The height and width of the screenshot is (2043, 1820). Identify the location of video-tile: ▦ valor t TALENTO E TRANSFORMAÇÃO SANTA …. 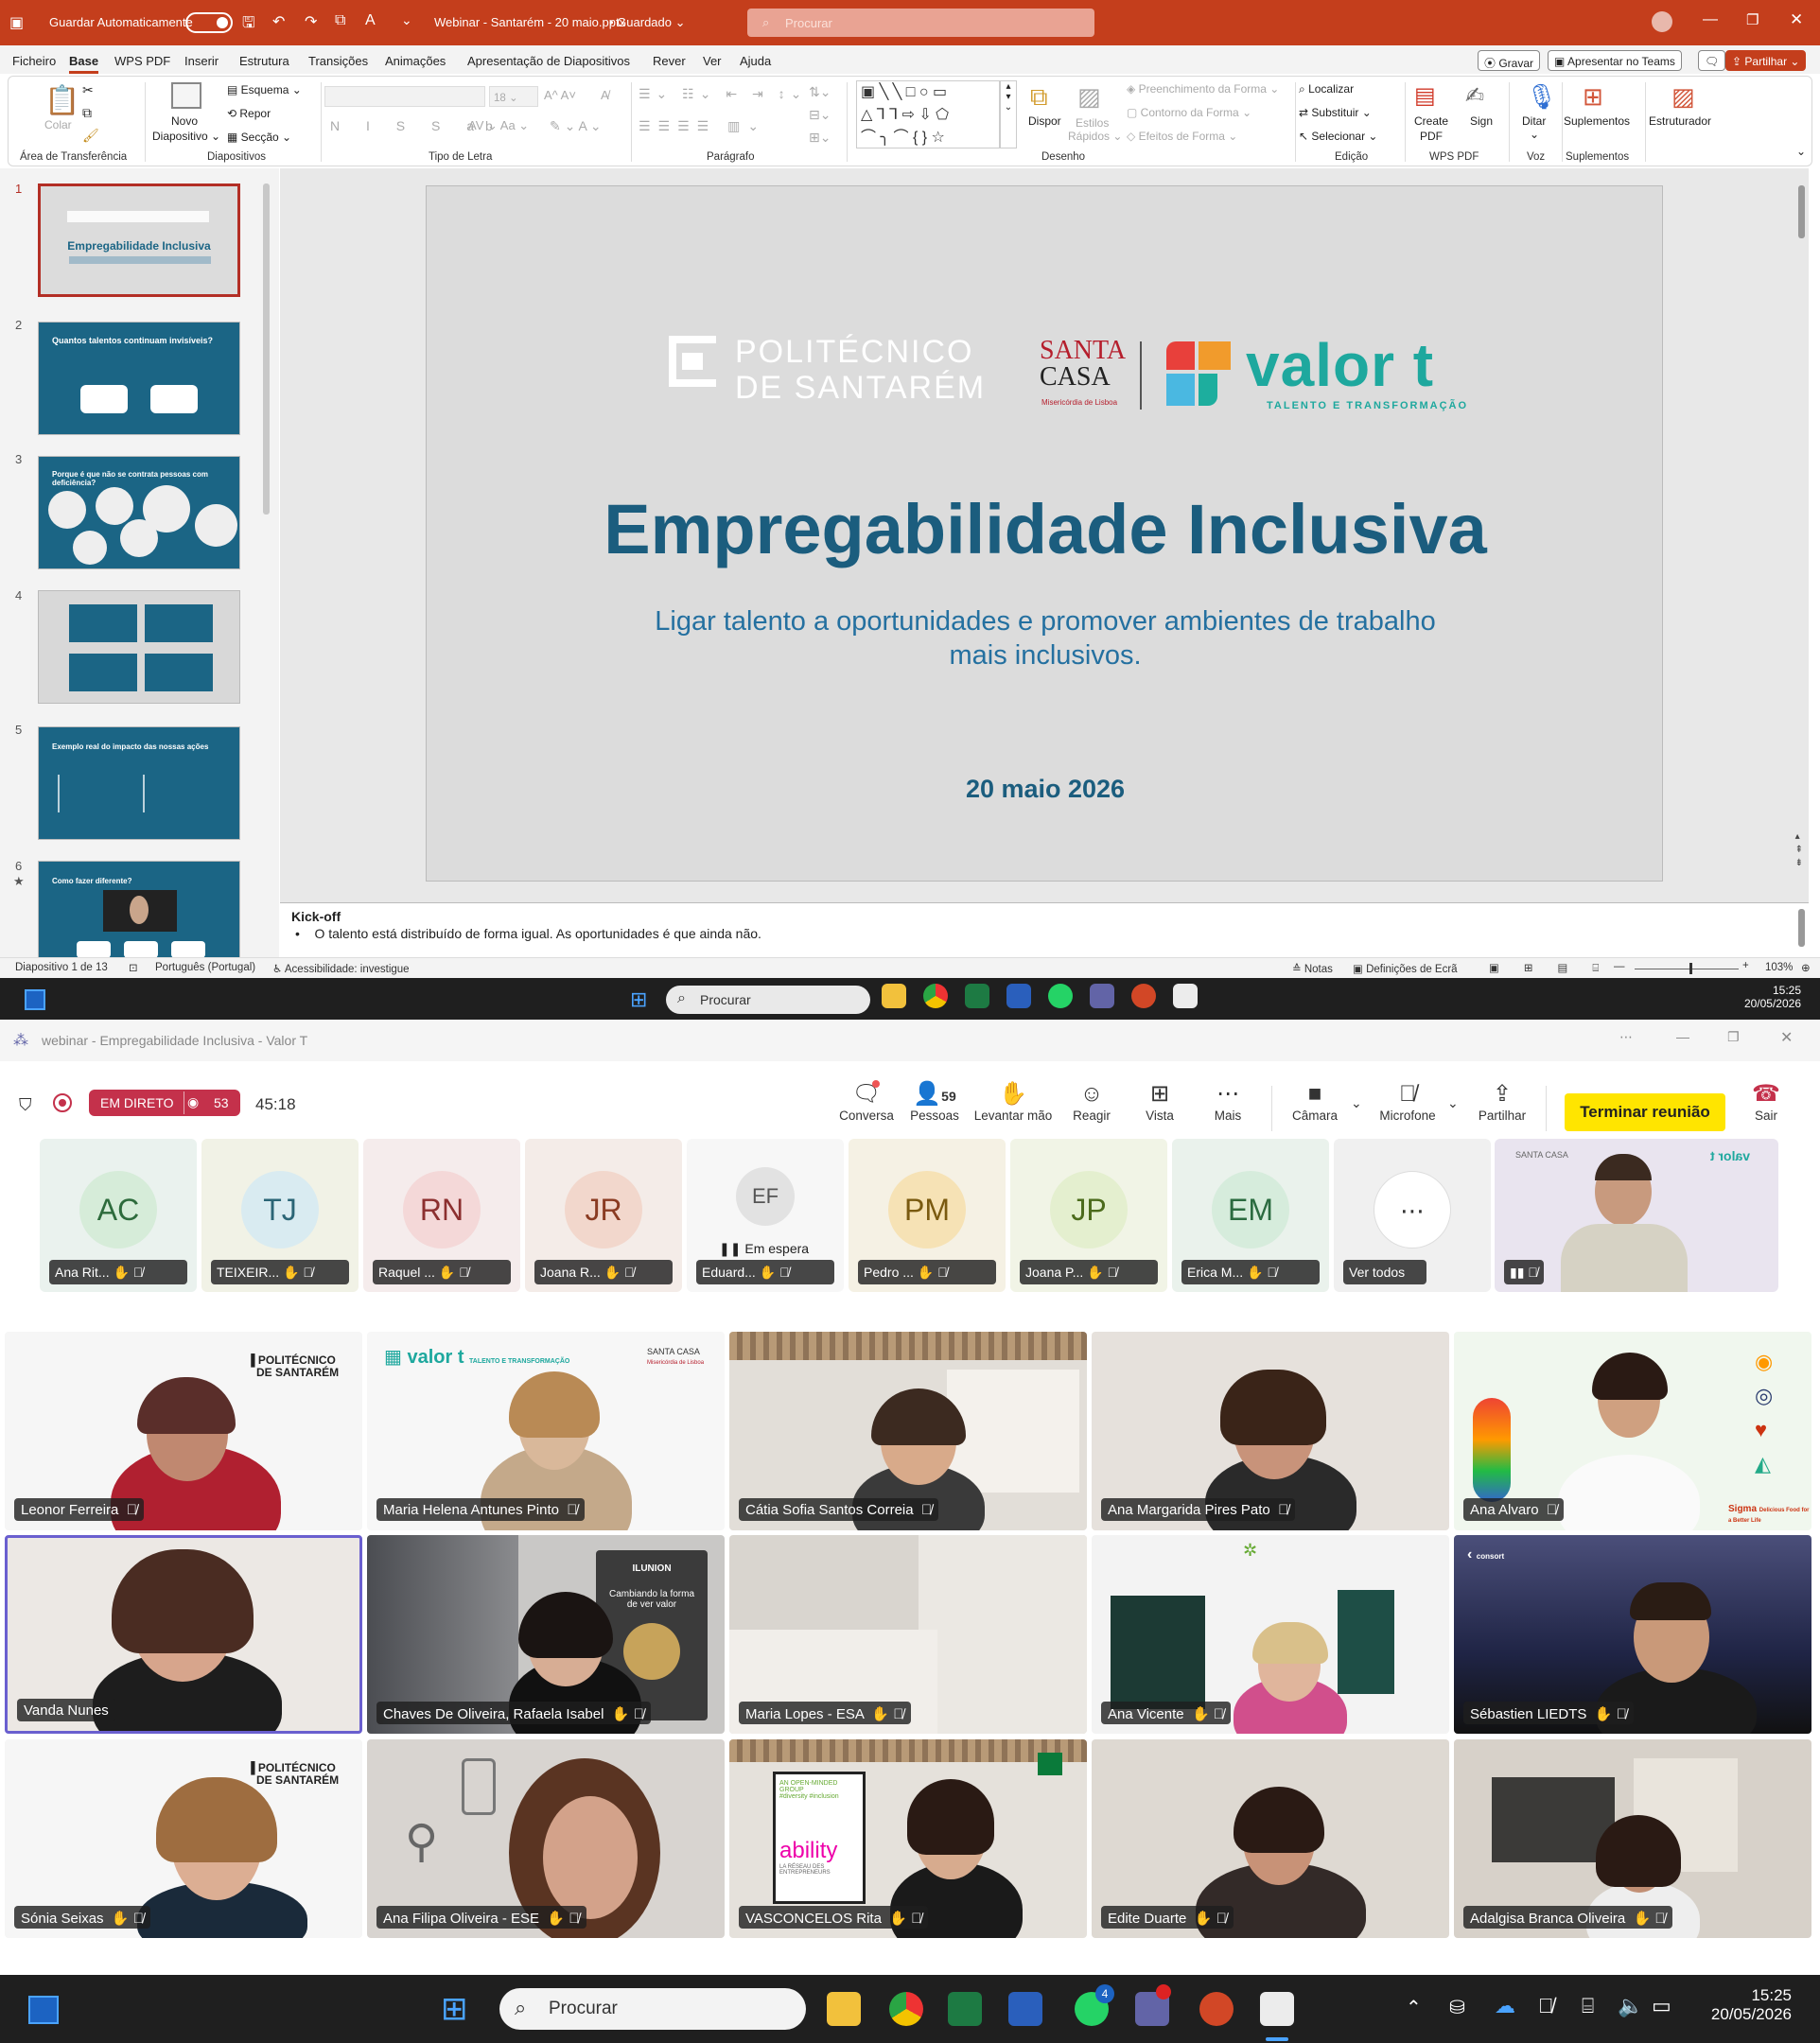
(546, 1431).